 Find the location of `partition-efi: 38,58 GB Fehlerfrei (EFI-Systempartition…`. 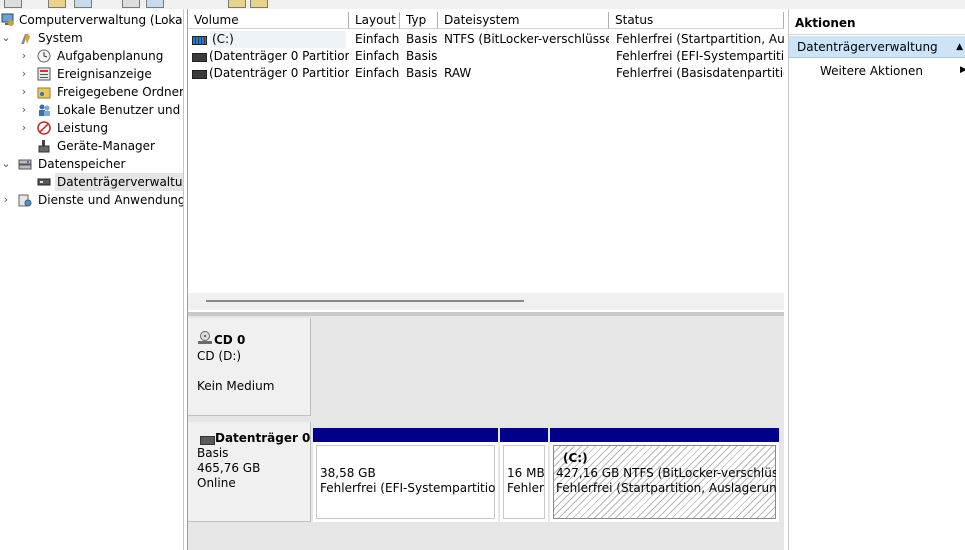

partition-efi: 38,58 GB Fehlerfrei (EFI-Systempartition… is located at coordinates (405, 475).